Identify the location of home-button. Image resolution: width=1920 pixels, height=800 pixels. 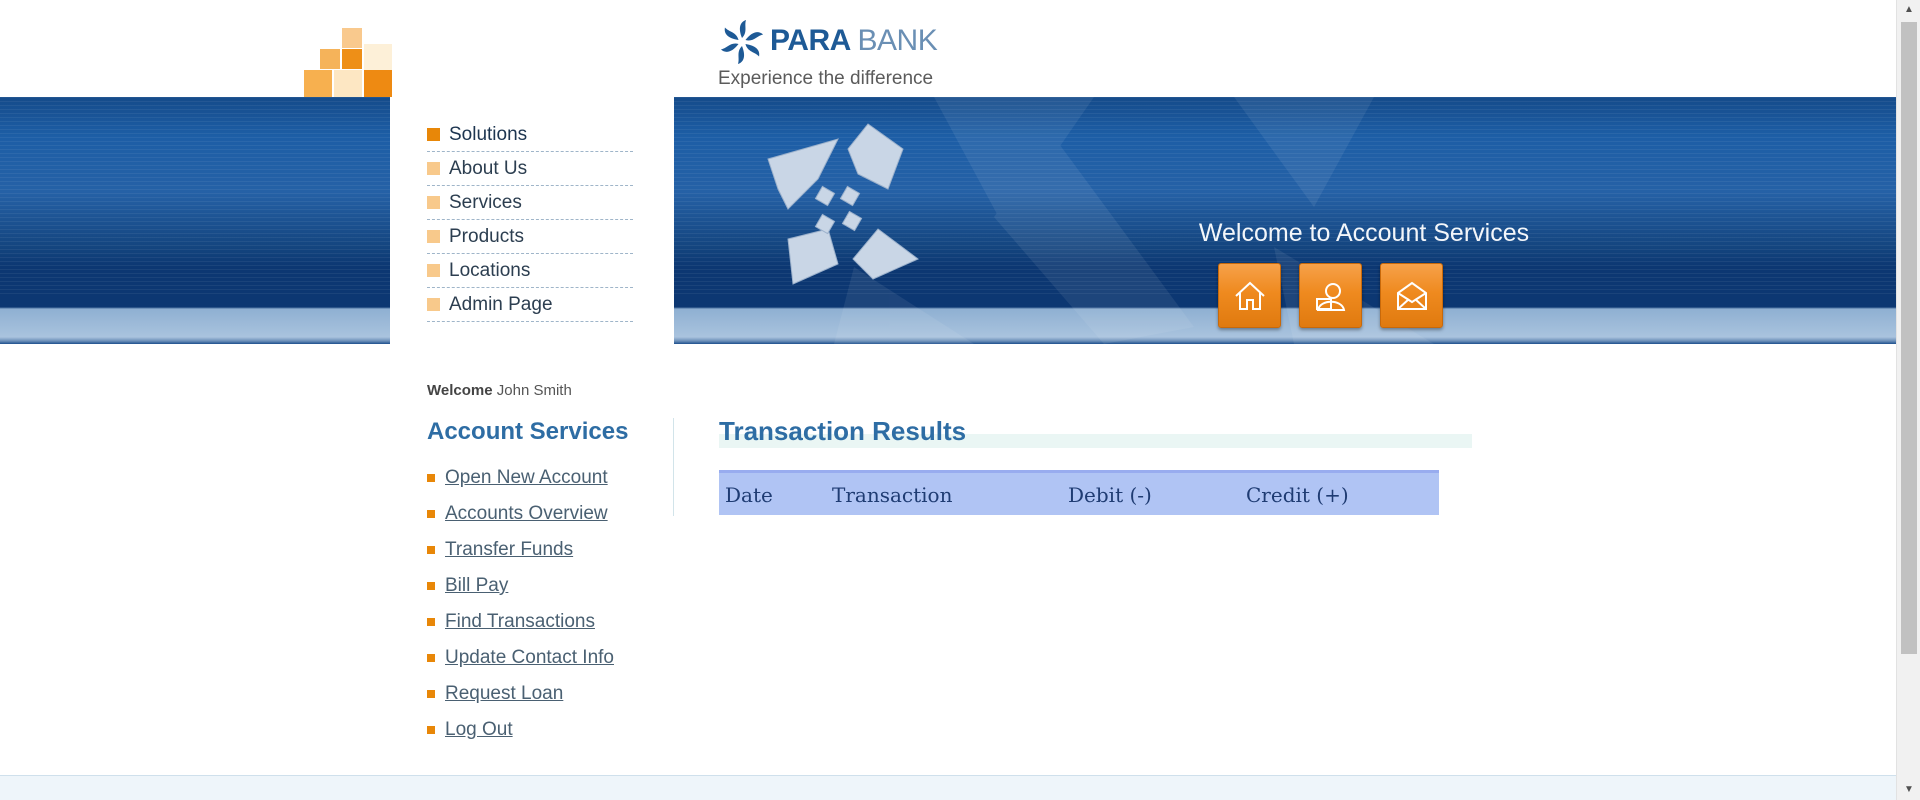
(1249, 295).